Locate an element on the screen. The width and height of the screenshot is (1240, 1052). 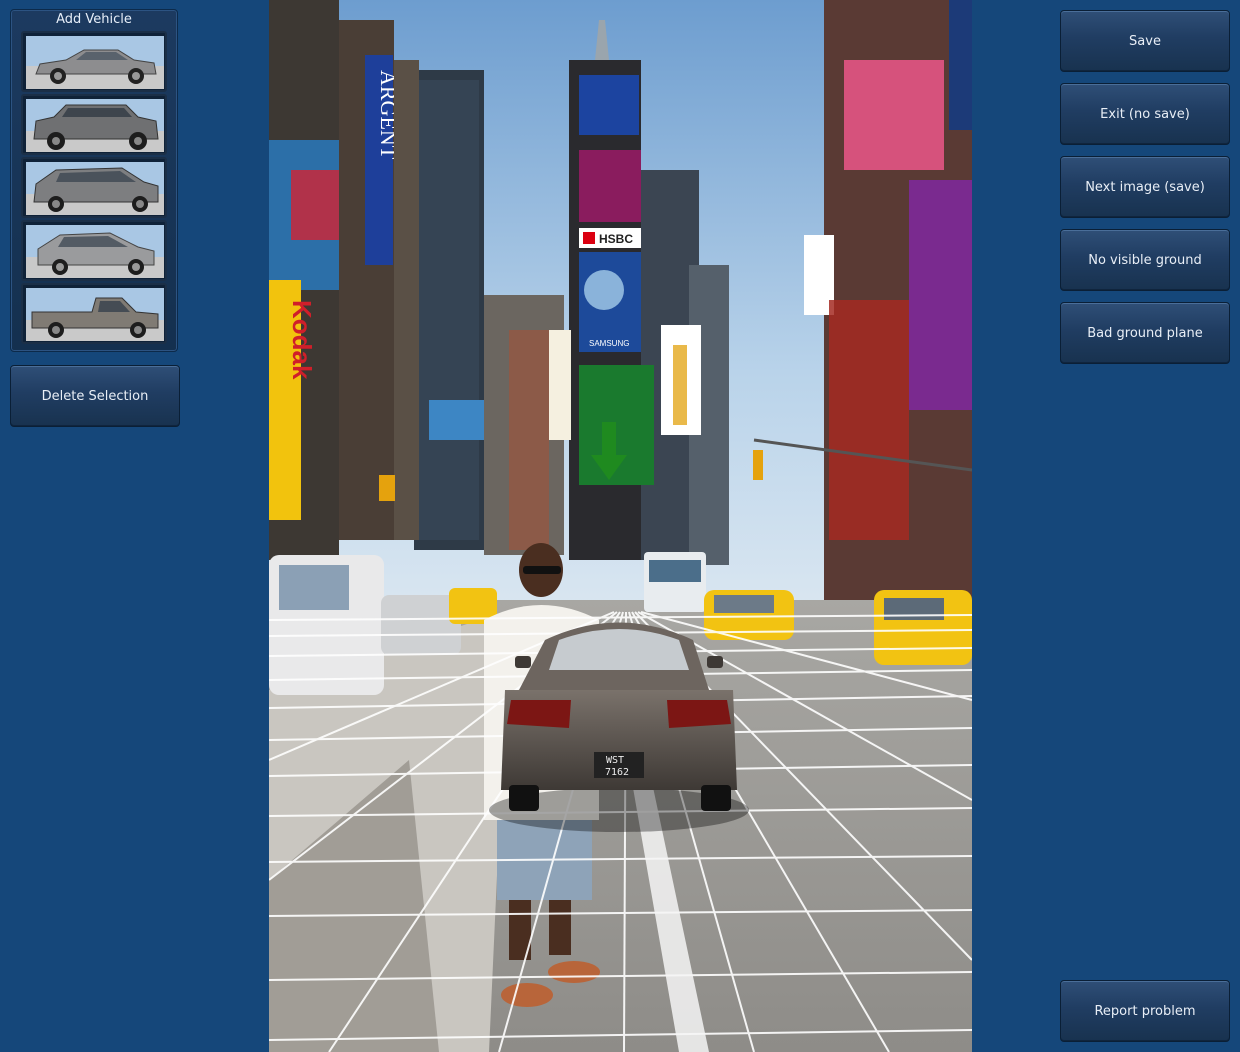
report-problem-button: Report problem is located at coordinates (1145, 1011).